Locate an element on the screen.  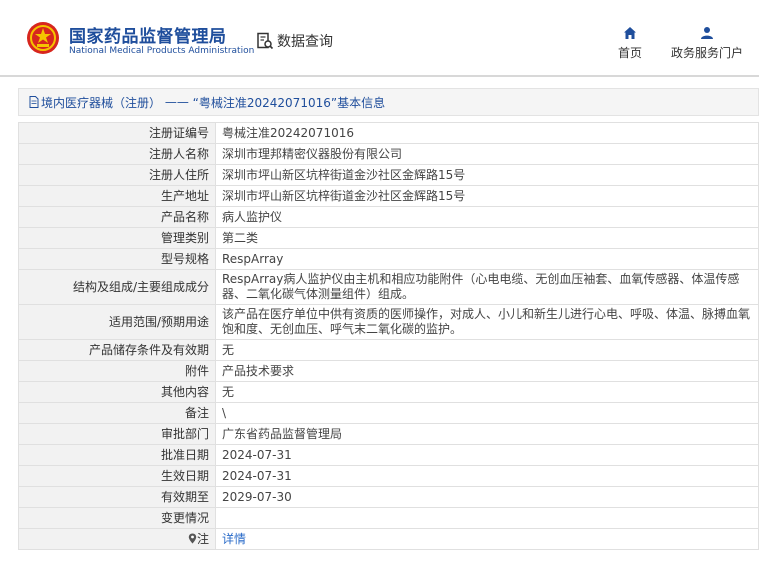
row-key: 附件 is located at coordinates (117, 371).